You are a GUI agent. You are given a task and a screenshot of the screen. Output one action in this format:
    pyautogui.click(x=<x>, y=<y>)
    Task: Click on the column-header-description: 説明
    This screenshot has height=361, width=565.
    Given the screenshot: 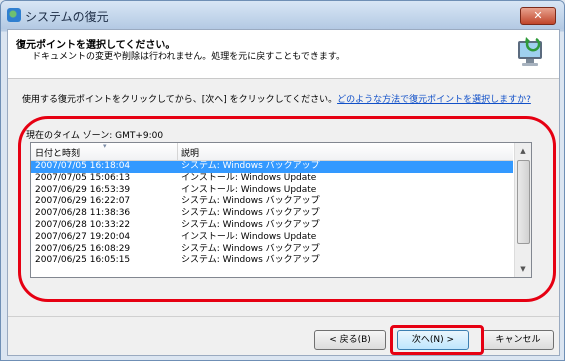 What is the action you would take?
    pyautogui.click(x=190, y=152)
    